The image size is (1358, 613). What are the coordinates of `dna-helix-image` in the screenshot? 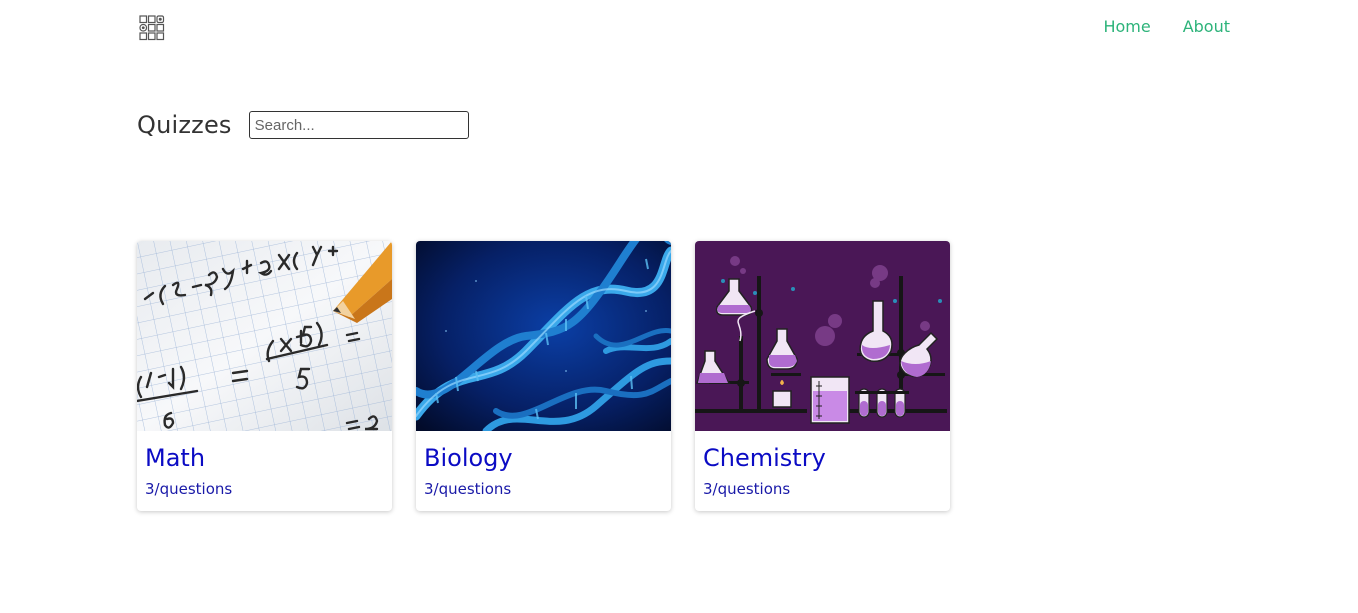 It's located at (543, 336).